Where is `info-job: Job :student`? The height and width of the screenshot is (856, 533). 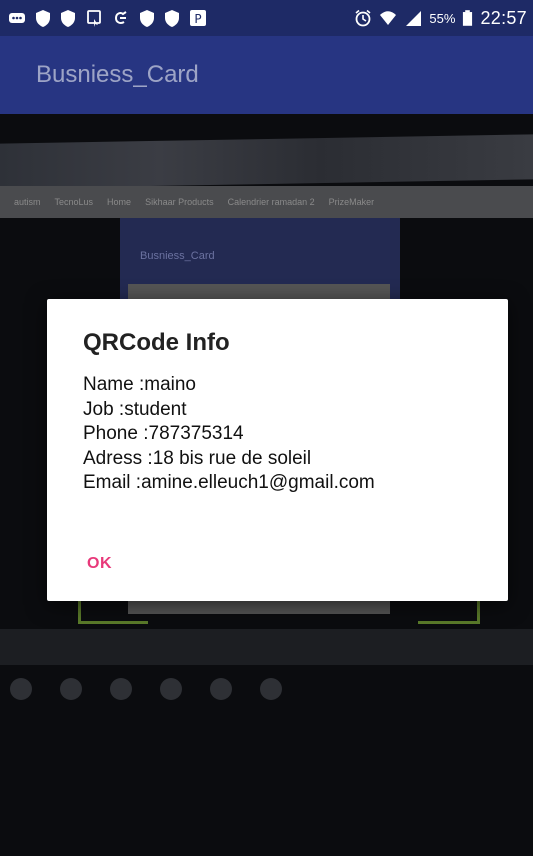
info-job: Job :student is located at coordinates (135, 409).